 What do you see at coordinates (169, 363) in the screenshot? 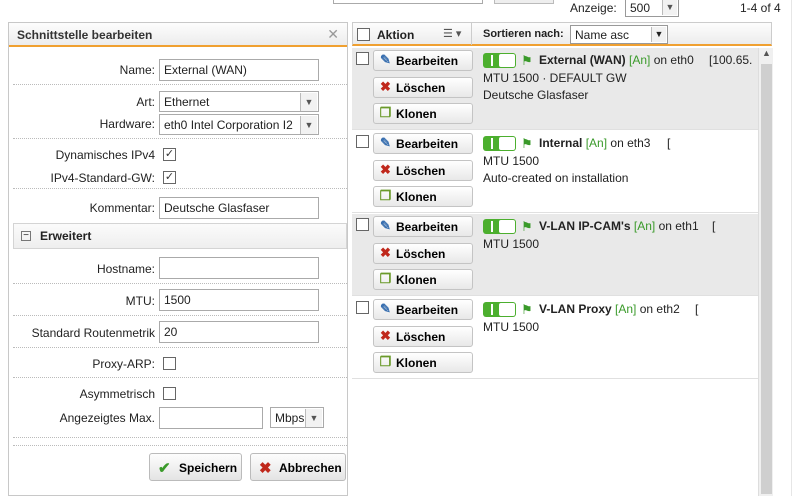
I see `proxyarp-checkbox` at bounding box center [169, 363].